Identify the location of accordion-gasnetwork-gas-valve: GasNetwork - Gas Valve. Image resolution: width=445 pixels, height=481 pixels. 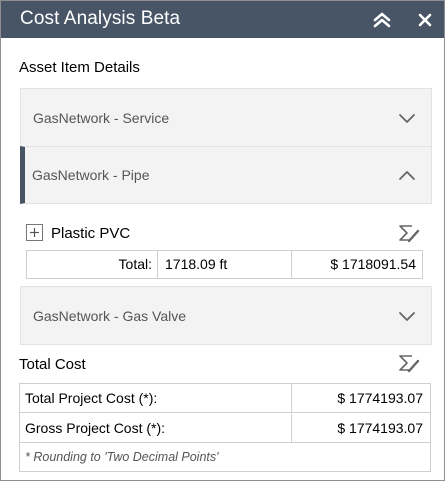
(226, 315).